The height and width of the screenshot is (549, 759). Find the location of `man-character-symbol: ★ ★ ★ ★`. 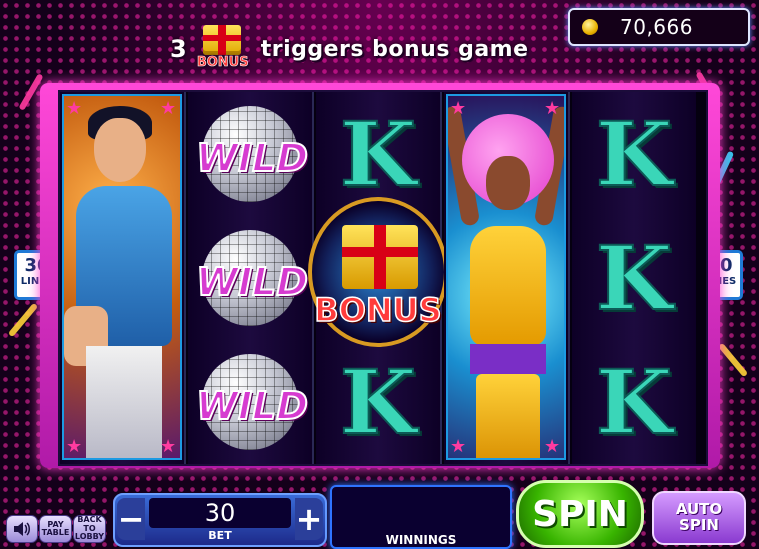

man-character-symbol: ★ ★ ★ ★ is located at coordinates (122, 277).